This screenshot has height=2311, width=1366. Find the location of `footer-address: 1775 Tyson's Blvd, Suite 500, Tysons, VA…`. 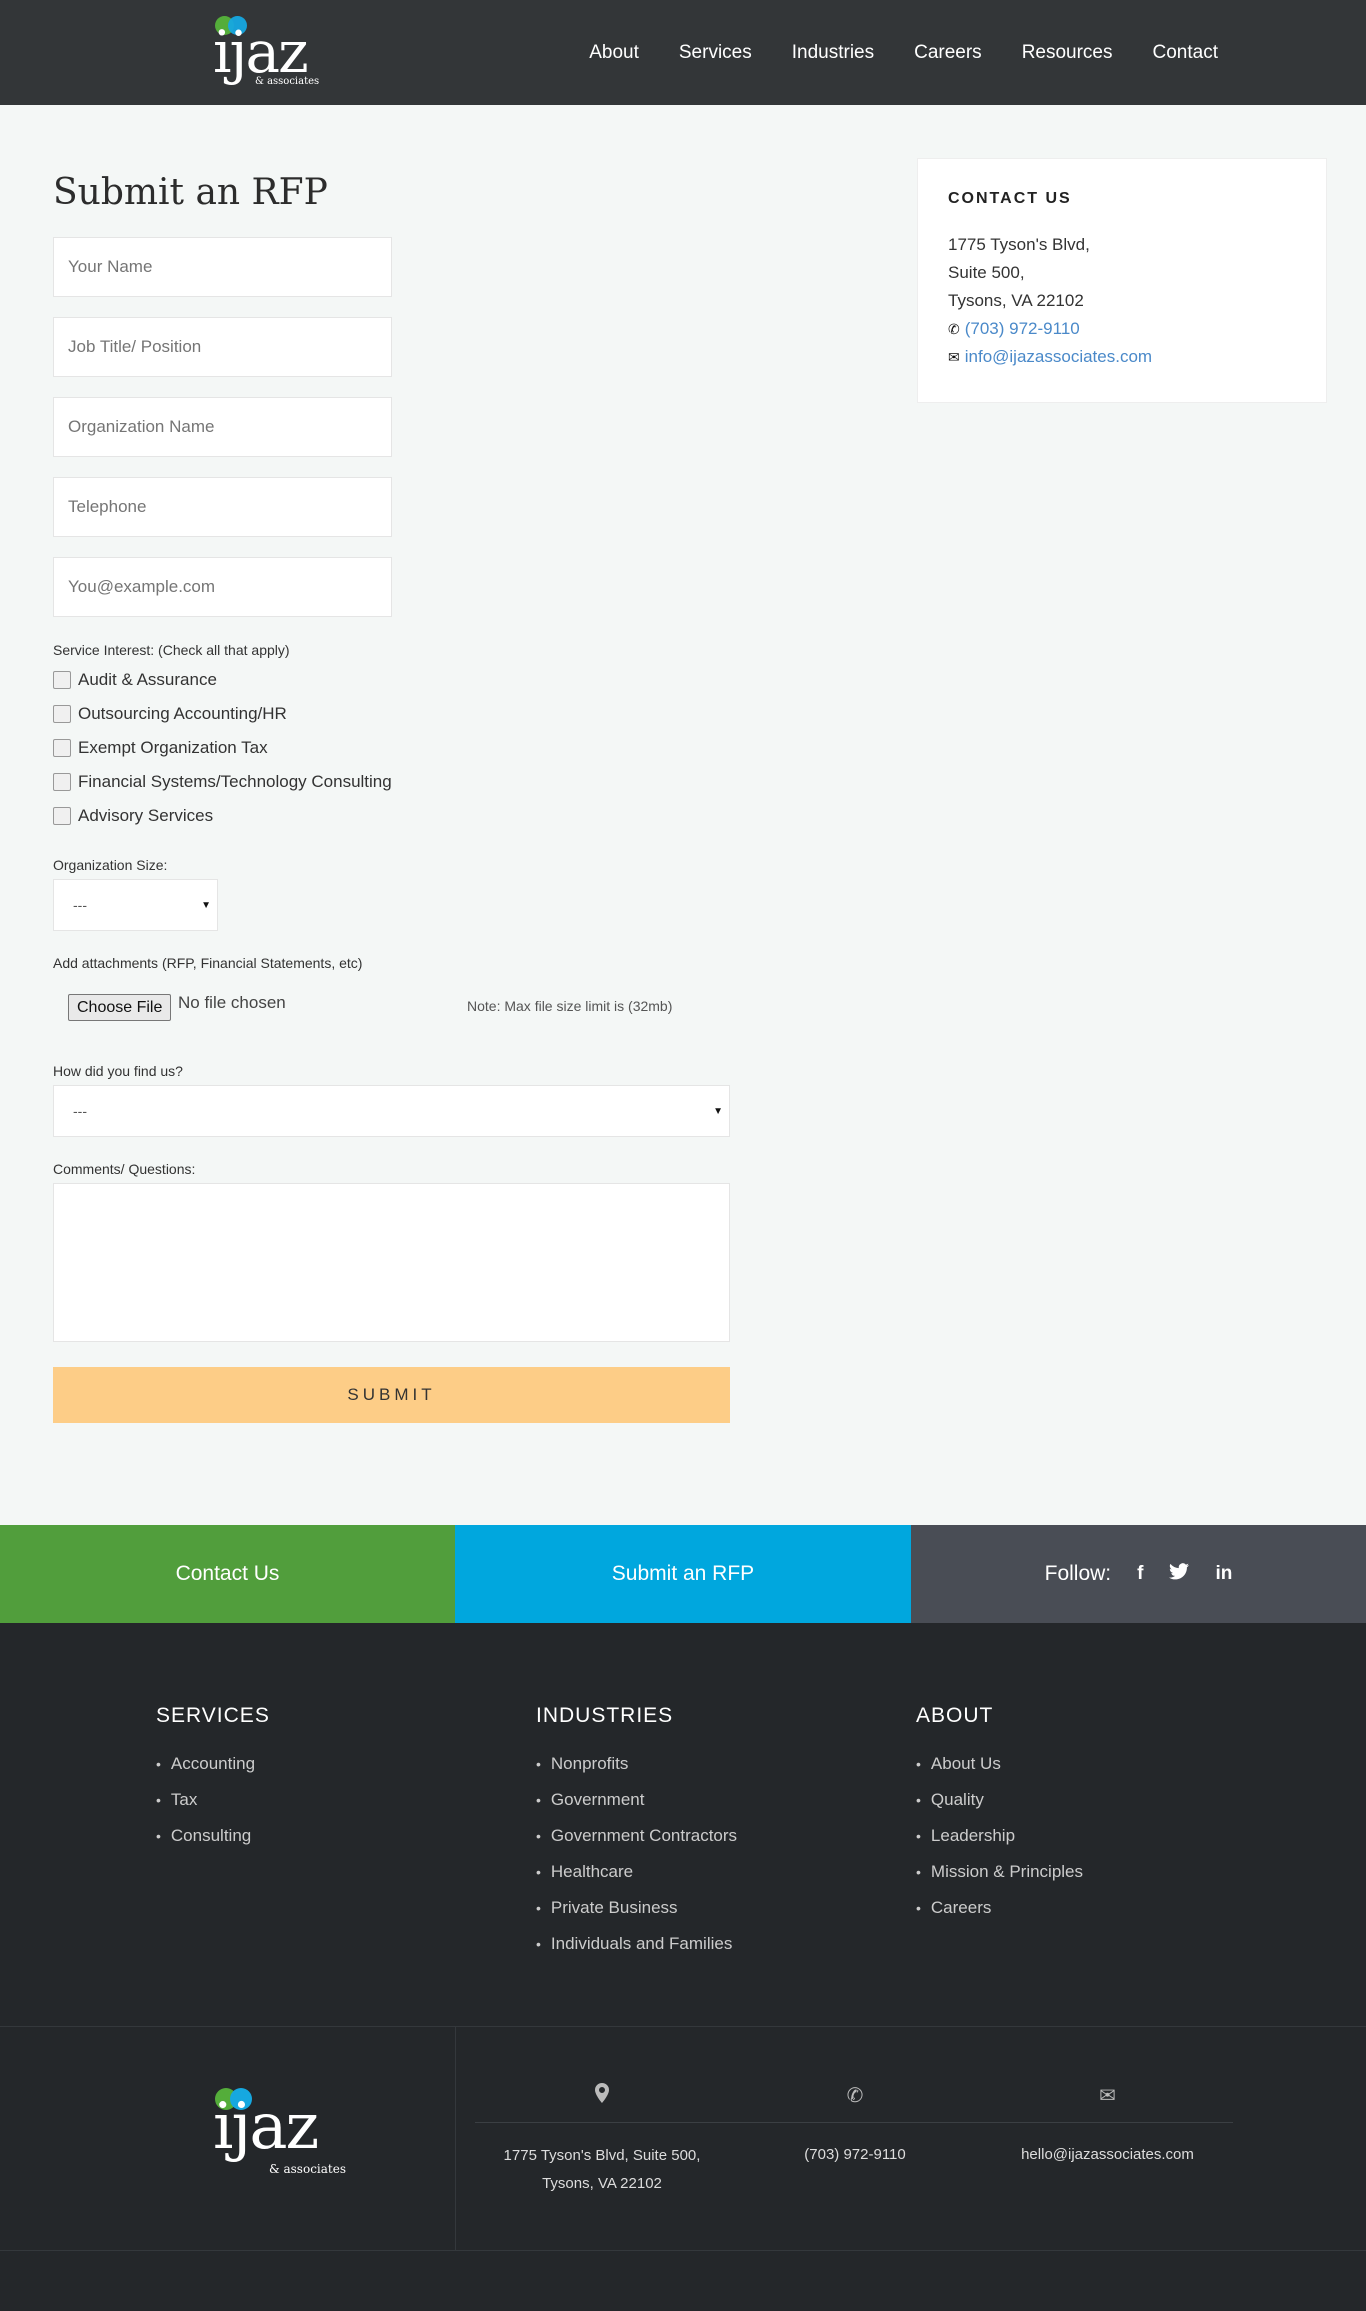

footer-address: 1775 Tyson's Blvd, Suite 500, Tysons, VA… is located at coordinates (602, 2140).